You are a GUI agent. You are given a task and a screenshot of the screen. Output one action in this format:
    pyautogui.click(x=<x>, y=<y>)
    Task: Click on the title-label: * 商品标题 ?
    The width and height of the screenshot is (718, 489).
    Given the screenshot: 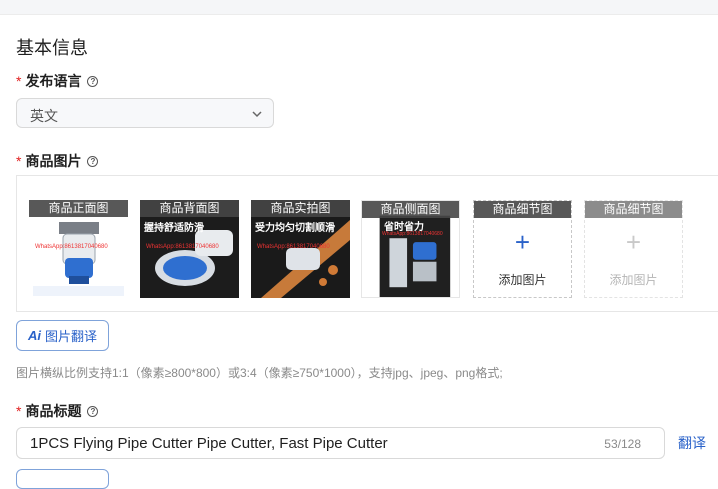 What is the action you would take?
    pyautogui.click(x=57, y=411)
    